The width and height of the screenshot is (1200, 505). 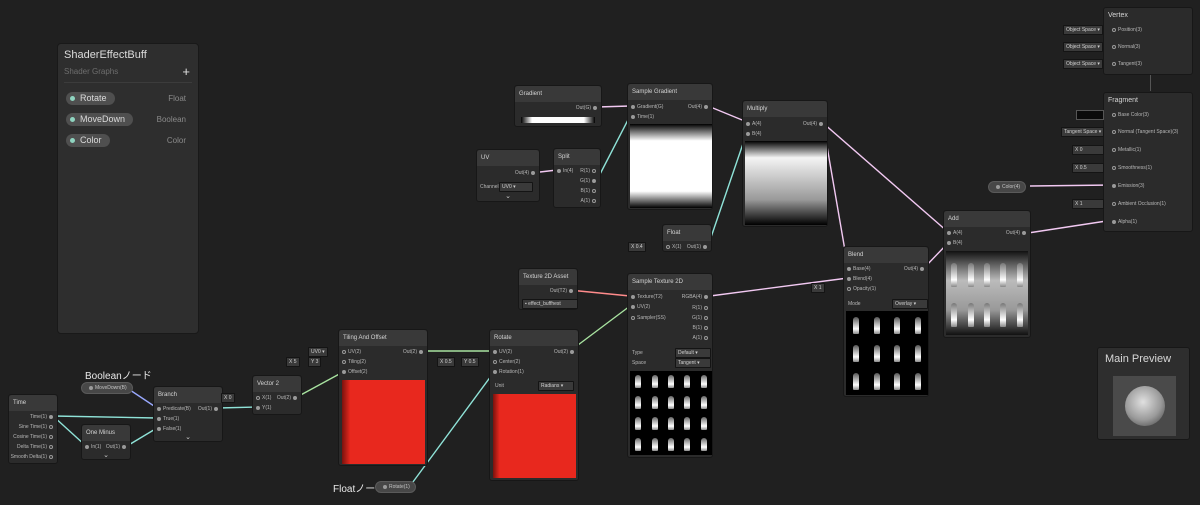 What do you see at coordinates (860, 289) in the screenshot?
I see `port-opacity: Opacity(1)` at bounding box center [860, 289].